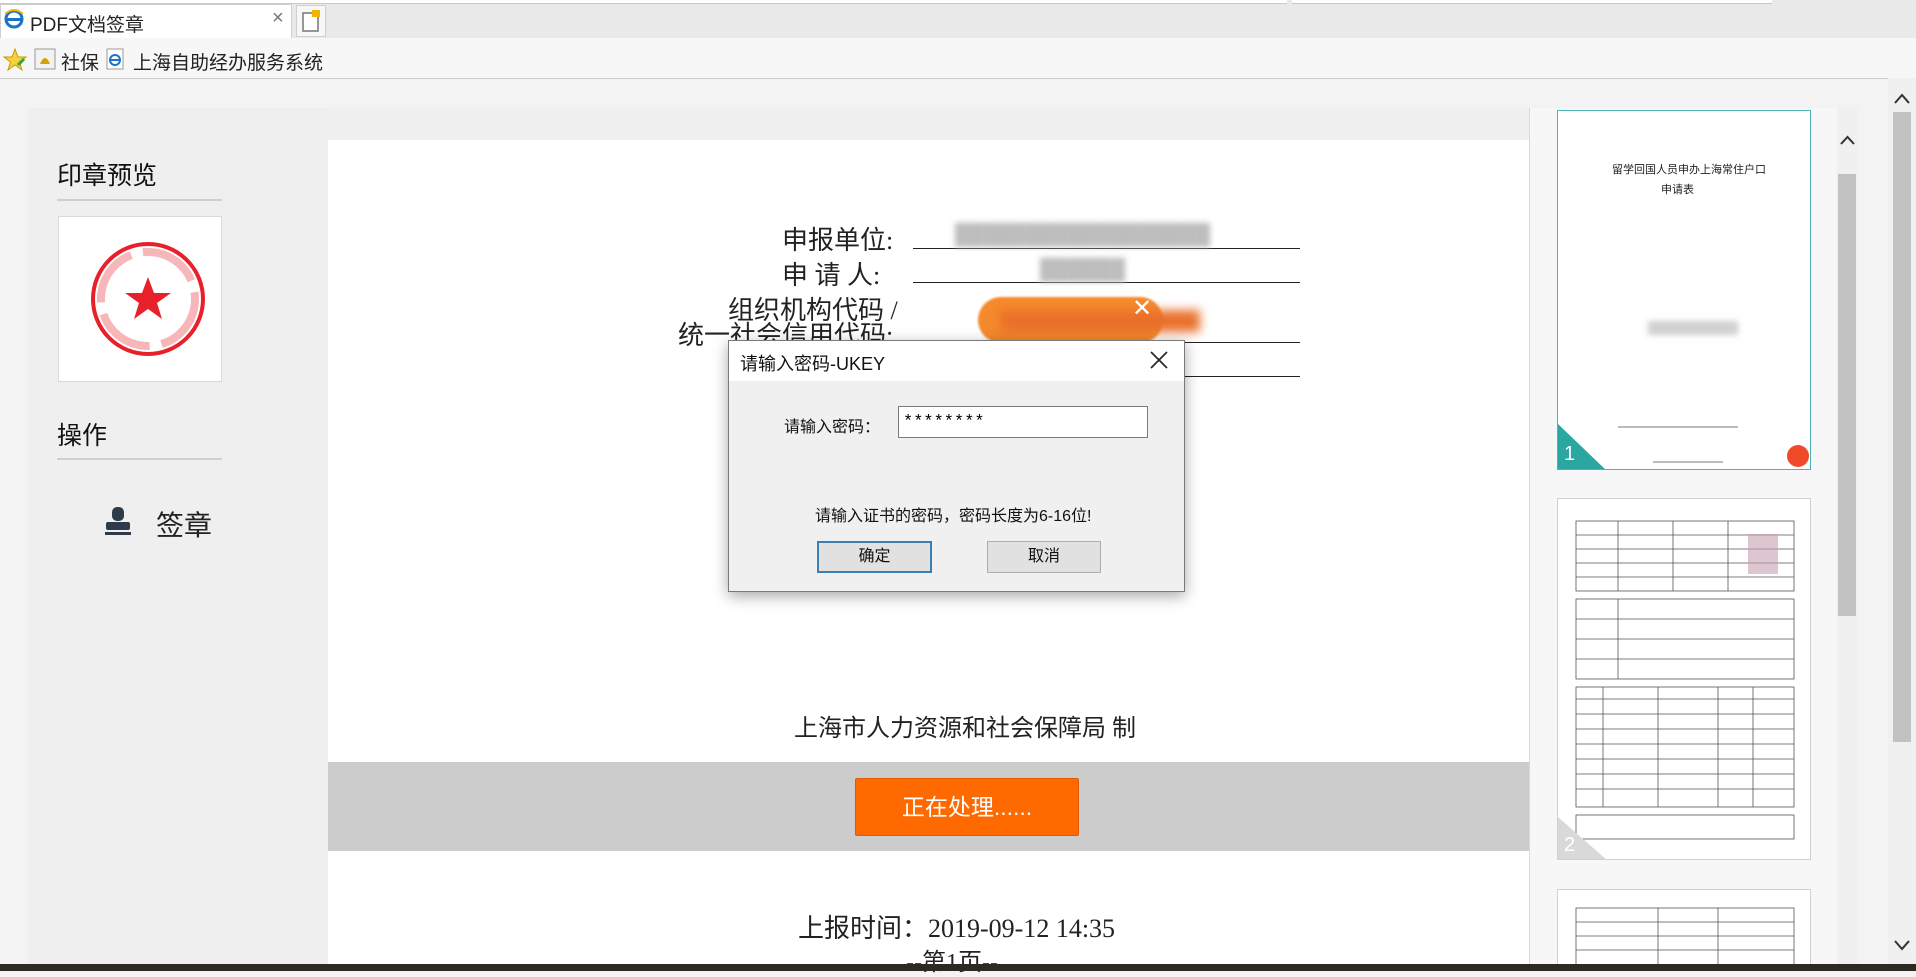 This screenshot has height=977, width=1916. I want to click on page-thumbnail-1: 留学回国人员申办上海常住户口 申请表 1, so click(1684, 290).